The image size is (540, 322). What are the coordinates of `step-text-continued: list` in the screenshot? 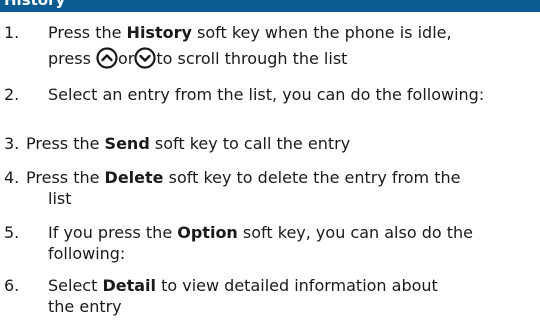 It's located at (60, 198).